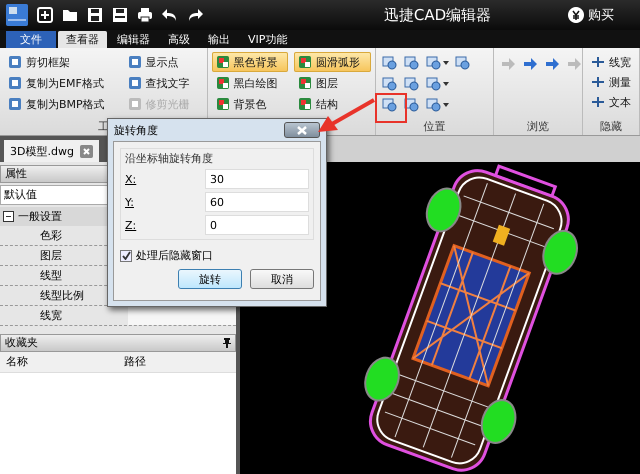 This screenshot has width=640, height=474. What do you see at coordinates (182, 315) in the screenshot?
I see `property-value-cell` at bounding box center [182, 315].